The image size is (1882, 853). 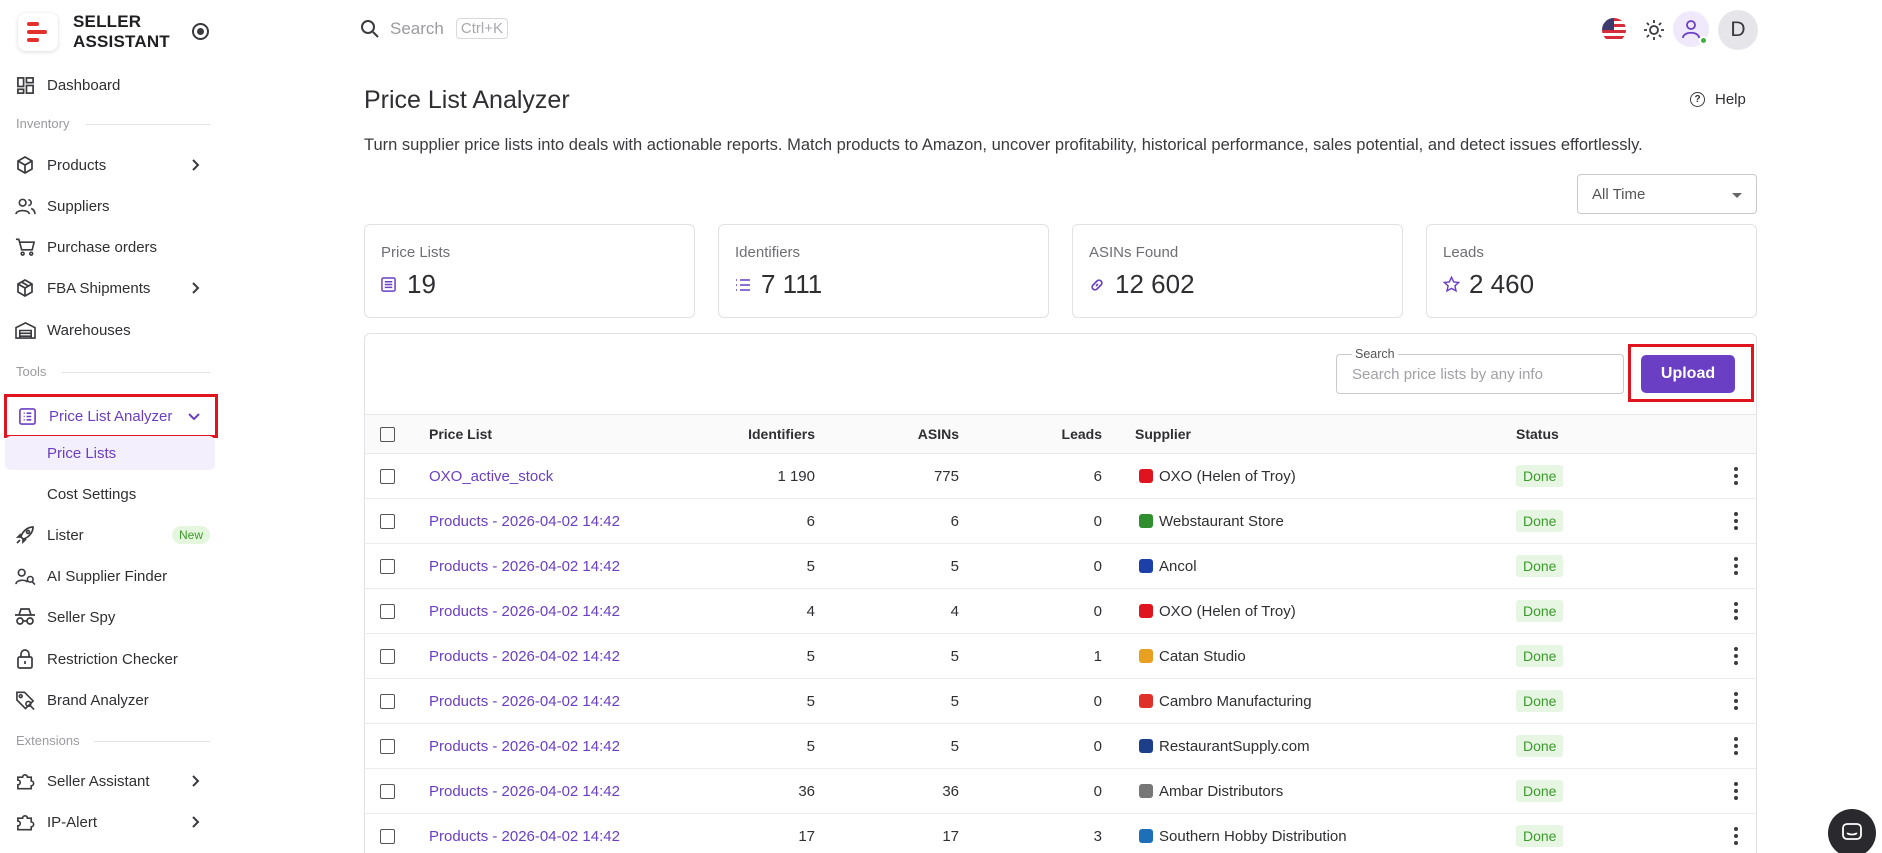 I want to click on select-all-checkbox, so click(x=387, y=434).